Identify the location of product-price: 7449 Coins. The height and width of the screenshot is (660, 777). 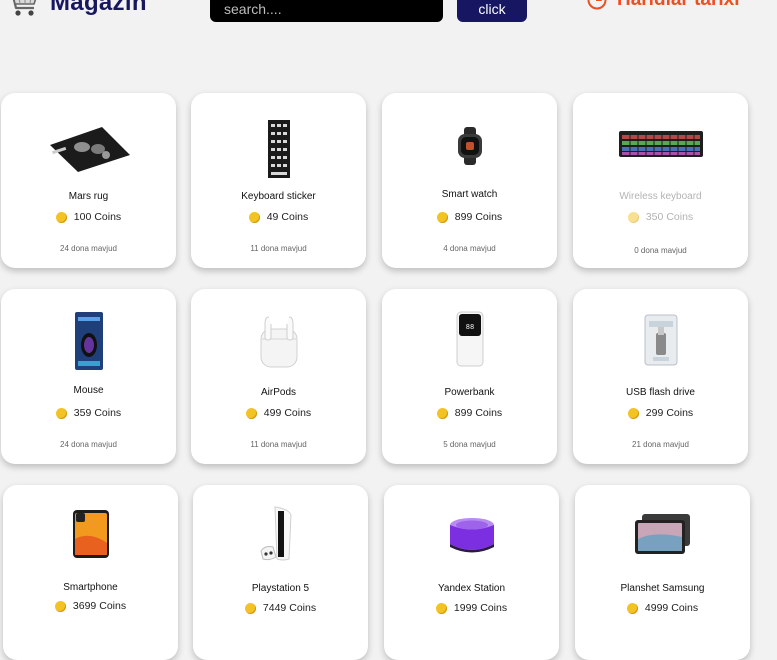
(280, 608).